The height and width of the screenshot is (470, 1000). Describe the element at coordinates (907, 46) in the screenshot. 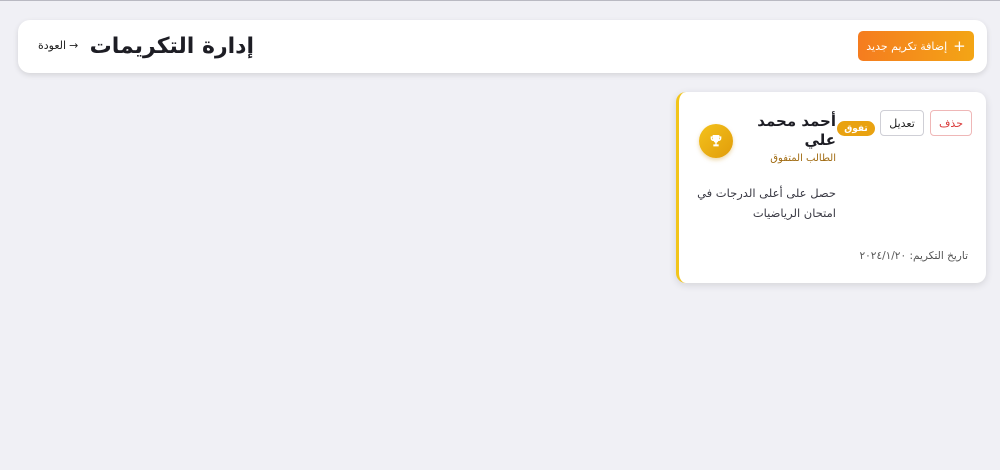

I see `add-honor-label: إضافة تكريم جديد` at that location.